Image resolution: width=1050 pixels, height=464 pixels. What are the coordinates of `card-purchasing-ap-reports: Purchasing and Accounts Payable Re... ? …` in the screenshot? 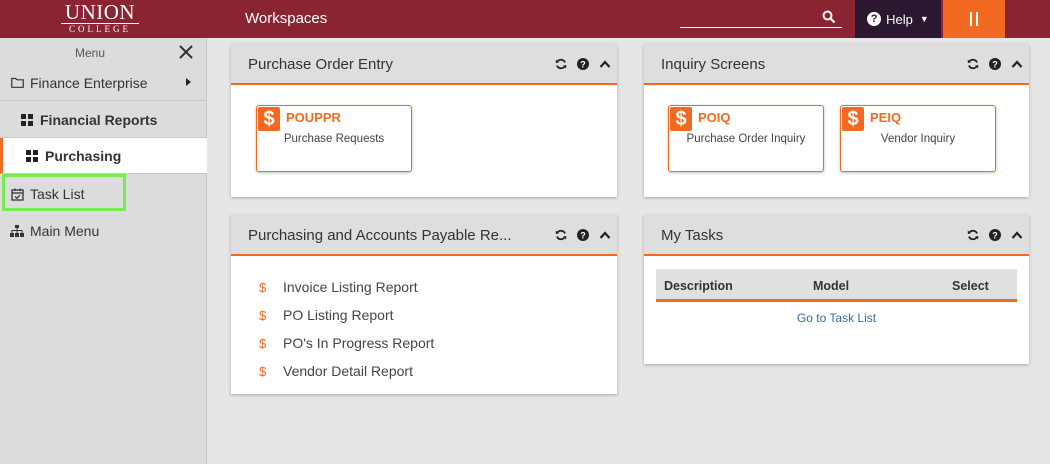 It's located at (424, 304).